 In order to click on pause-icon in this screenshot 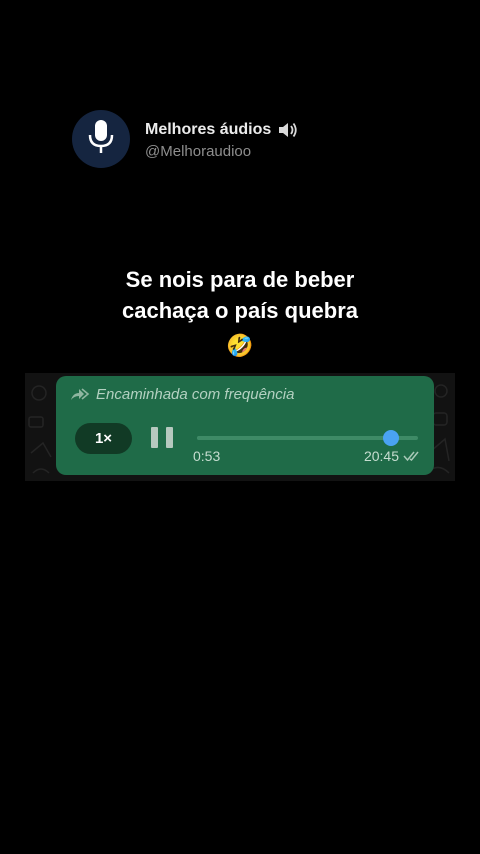, I will do `click(162, 438)`.